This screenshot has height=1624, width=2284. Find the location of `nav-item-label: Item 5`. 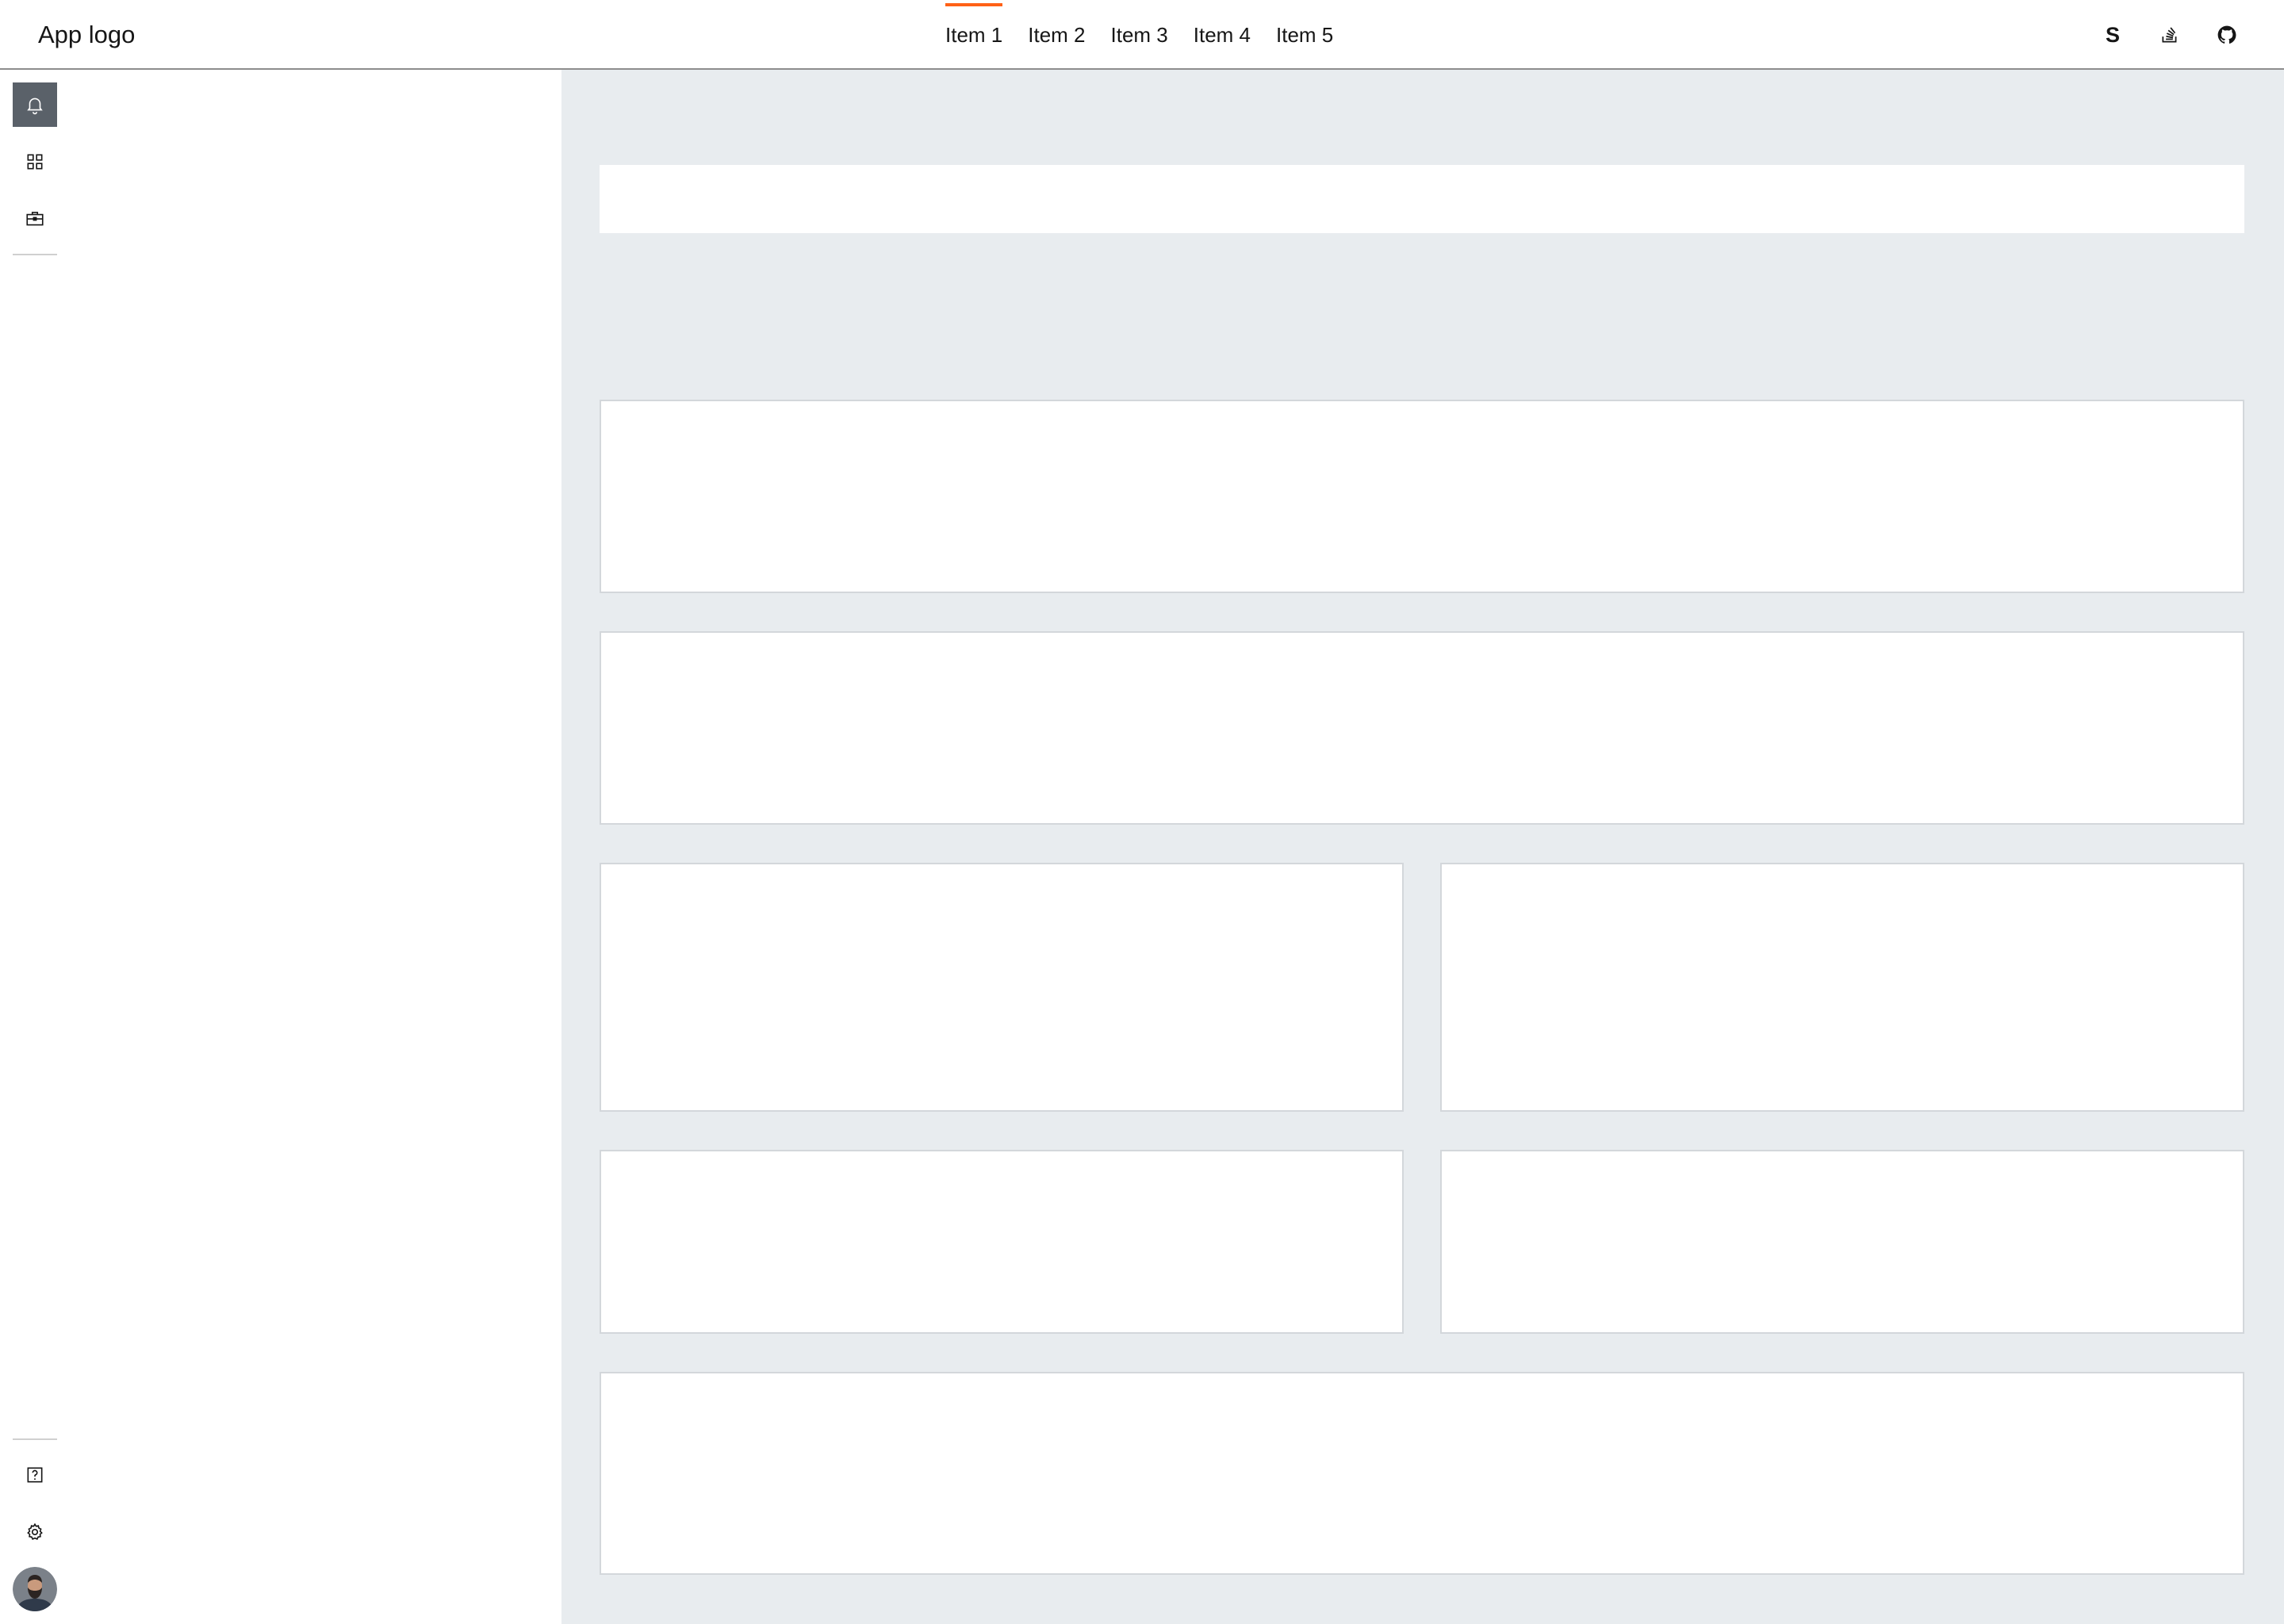

nav-item-label: Item 5 is located at coordinates (1305, 34).